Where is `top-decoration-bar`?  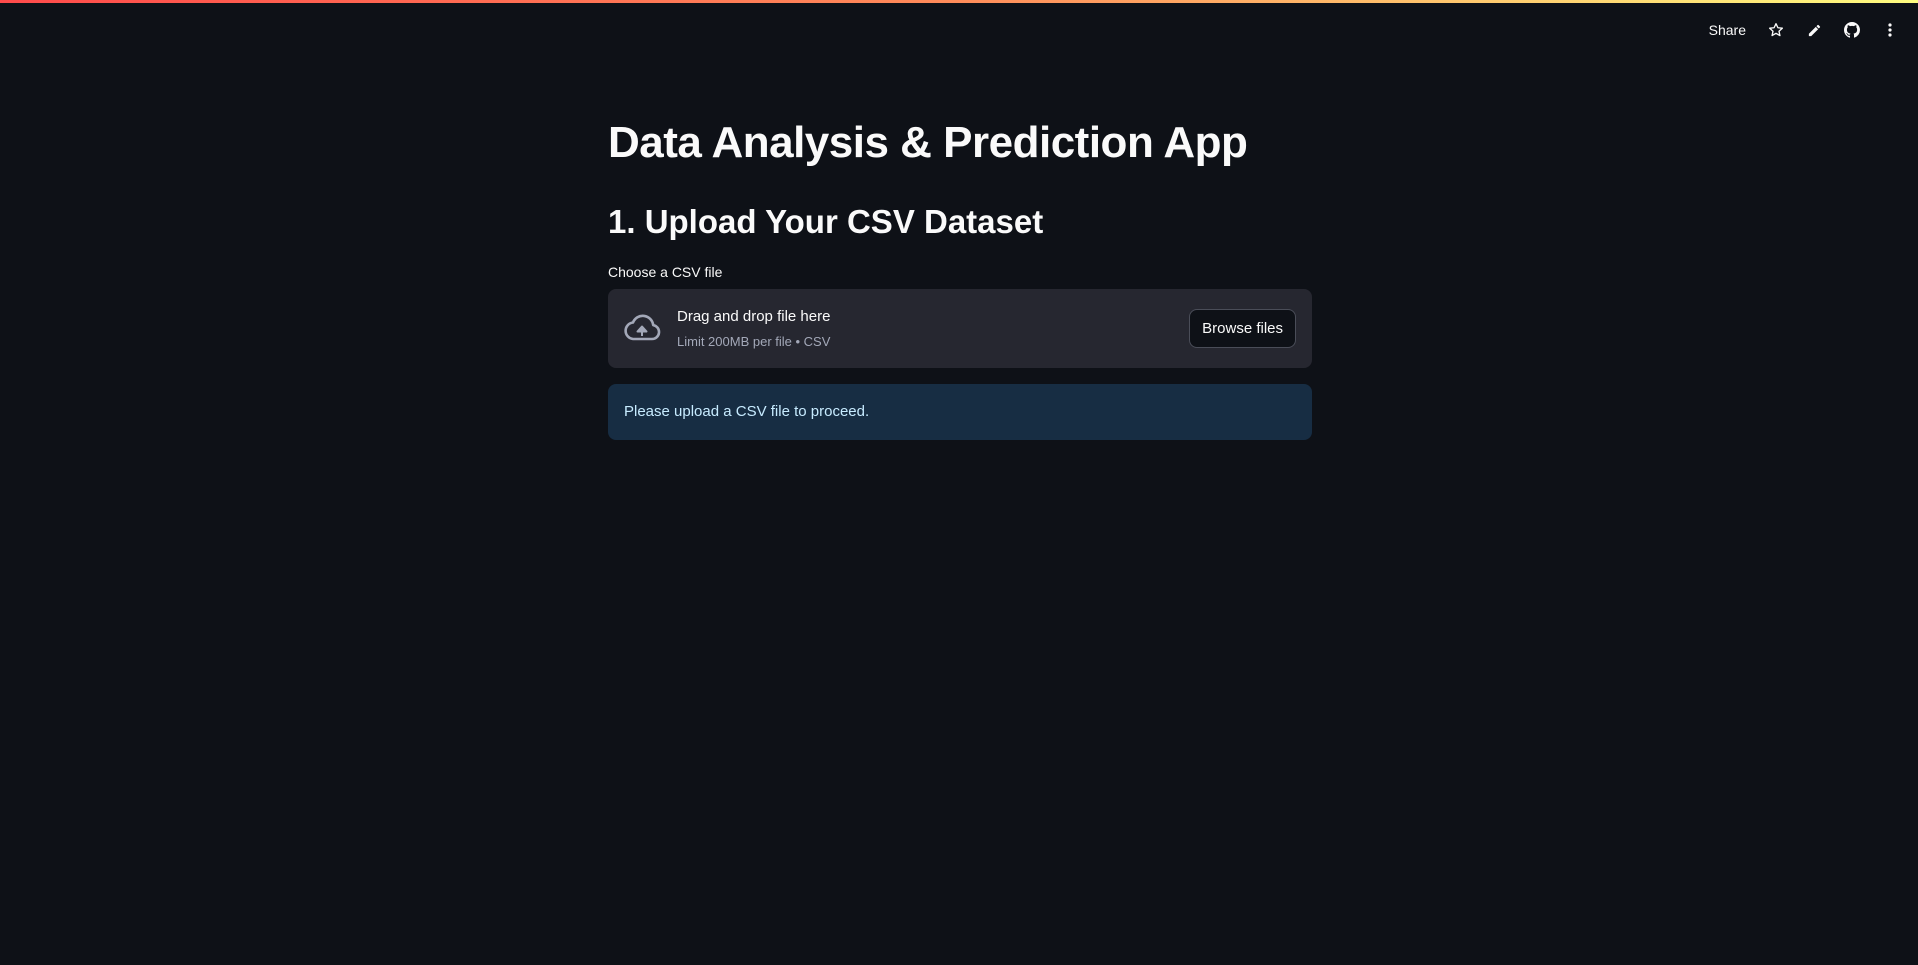 top-decoration-bar is located at coordinates (959, 1).